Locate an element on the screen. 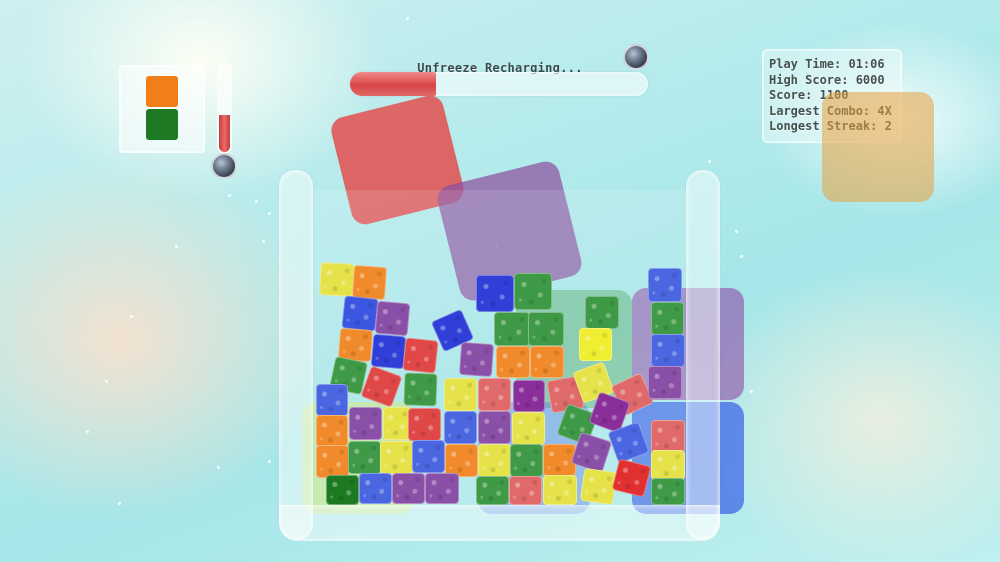 This screenshot has width=1000, height=562. next-piece-preview is located at coordinates (162, 109).